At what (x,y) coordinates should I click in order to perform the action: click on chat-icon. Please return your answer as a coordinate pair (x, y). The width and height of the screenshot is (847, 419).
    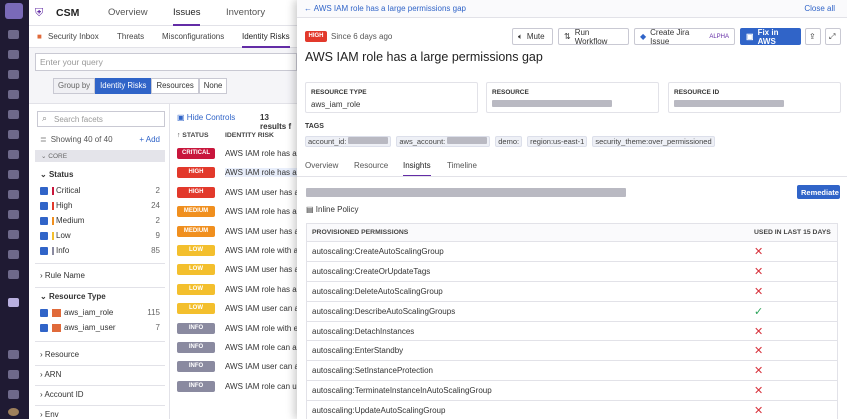
    Looking at the image, I should click on (13, 354).